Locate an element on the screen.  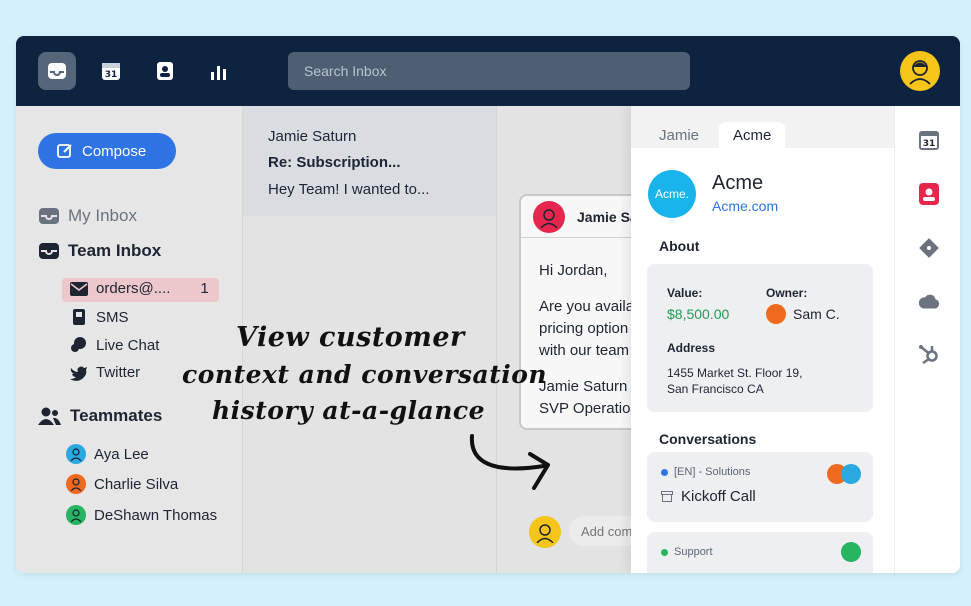
email-line: Are you availa is located at coordinates (587, 306).